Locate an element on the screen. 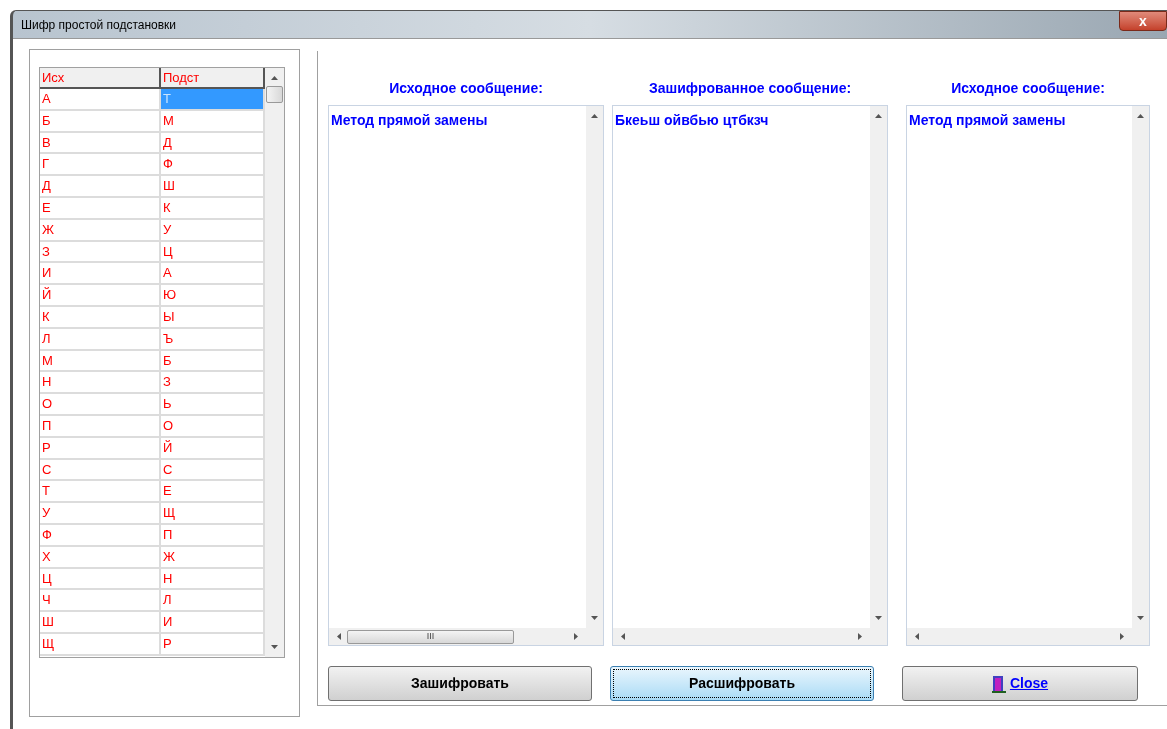 The height and width of the screenshot is (729, 1167). table-cell: Ж is located at coordinates (100, 230).